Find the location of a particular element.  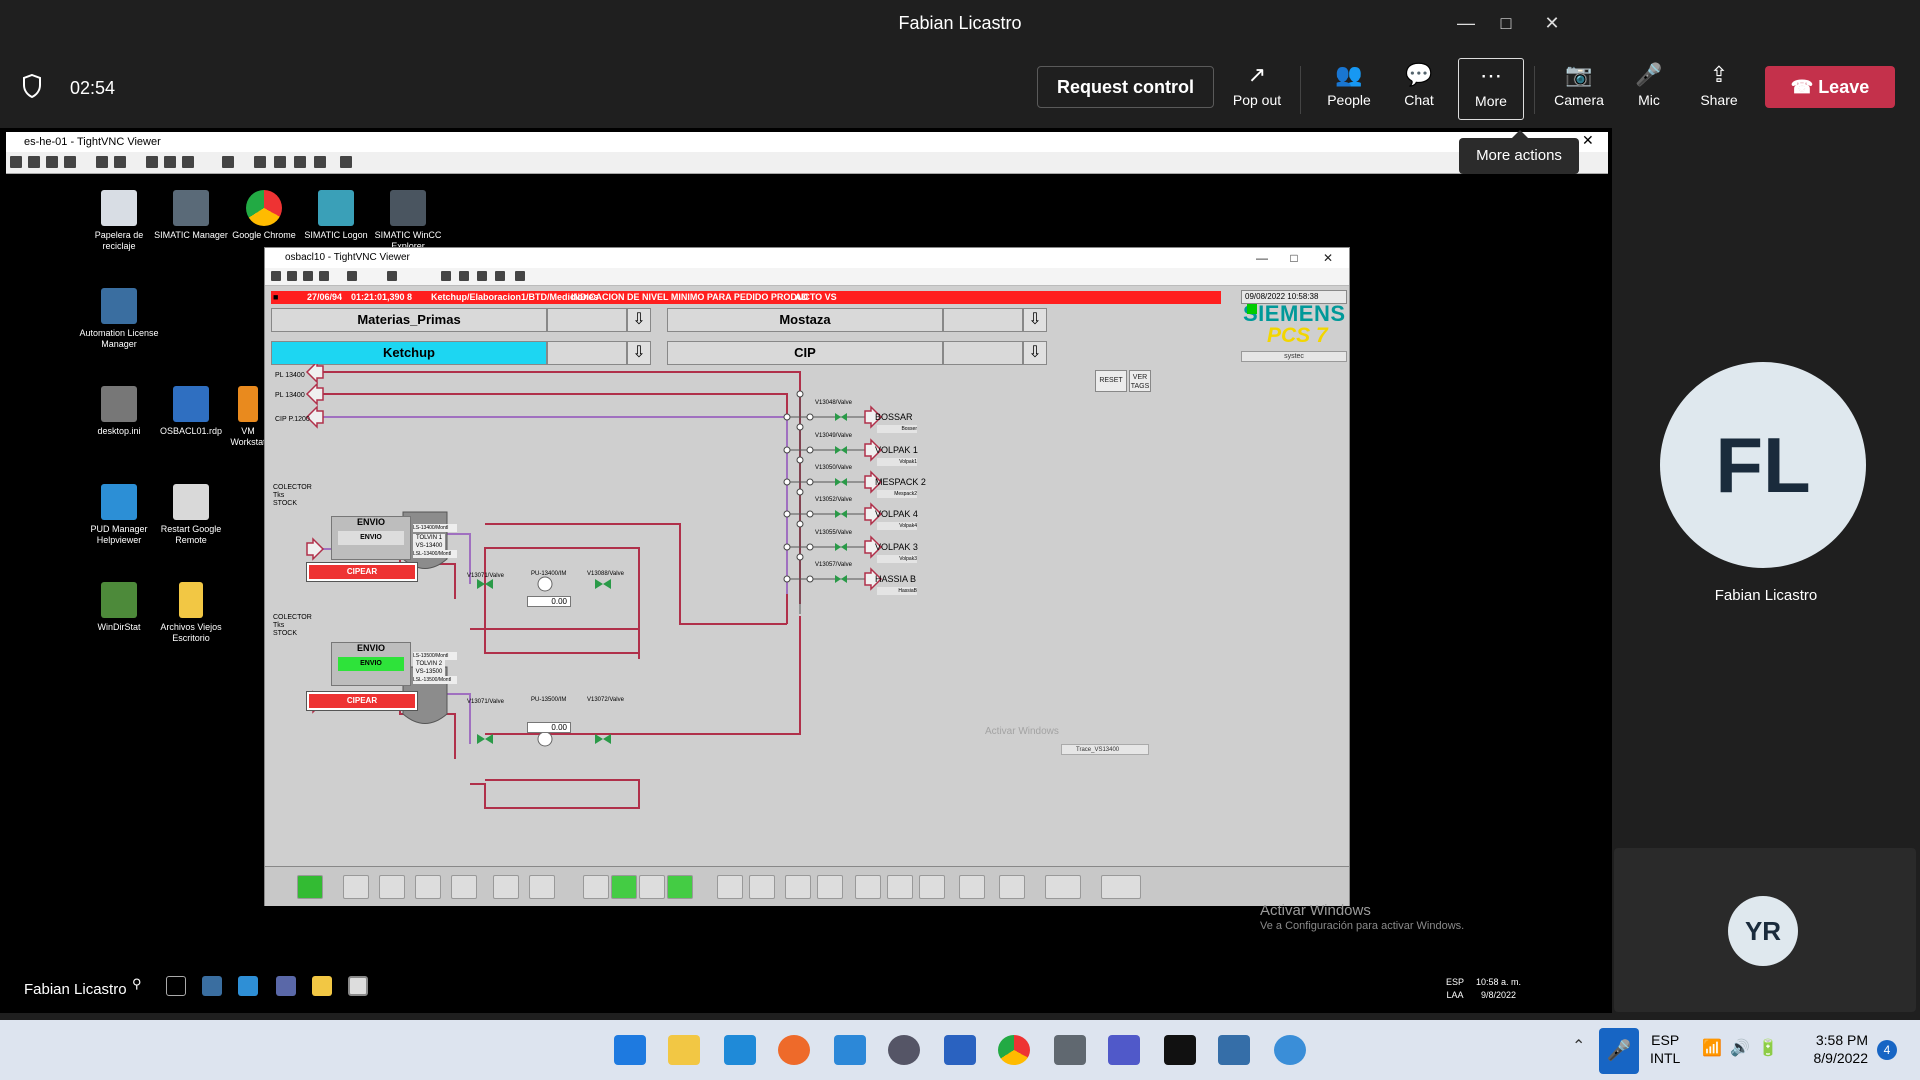

arrow-up-icon is located at coordinates (624, 887).